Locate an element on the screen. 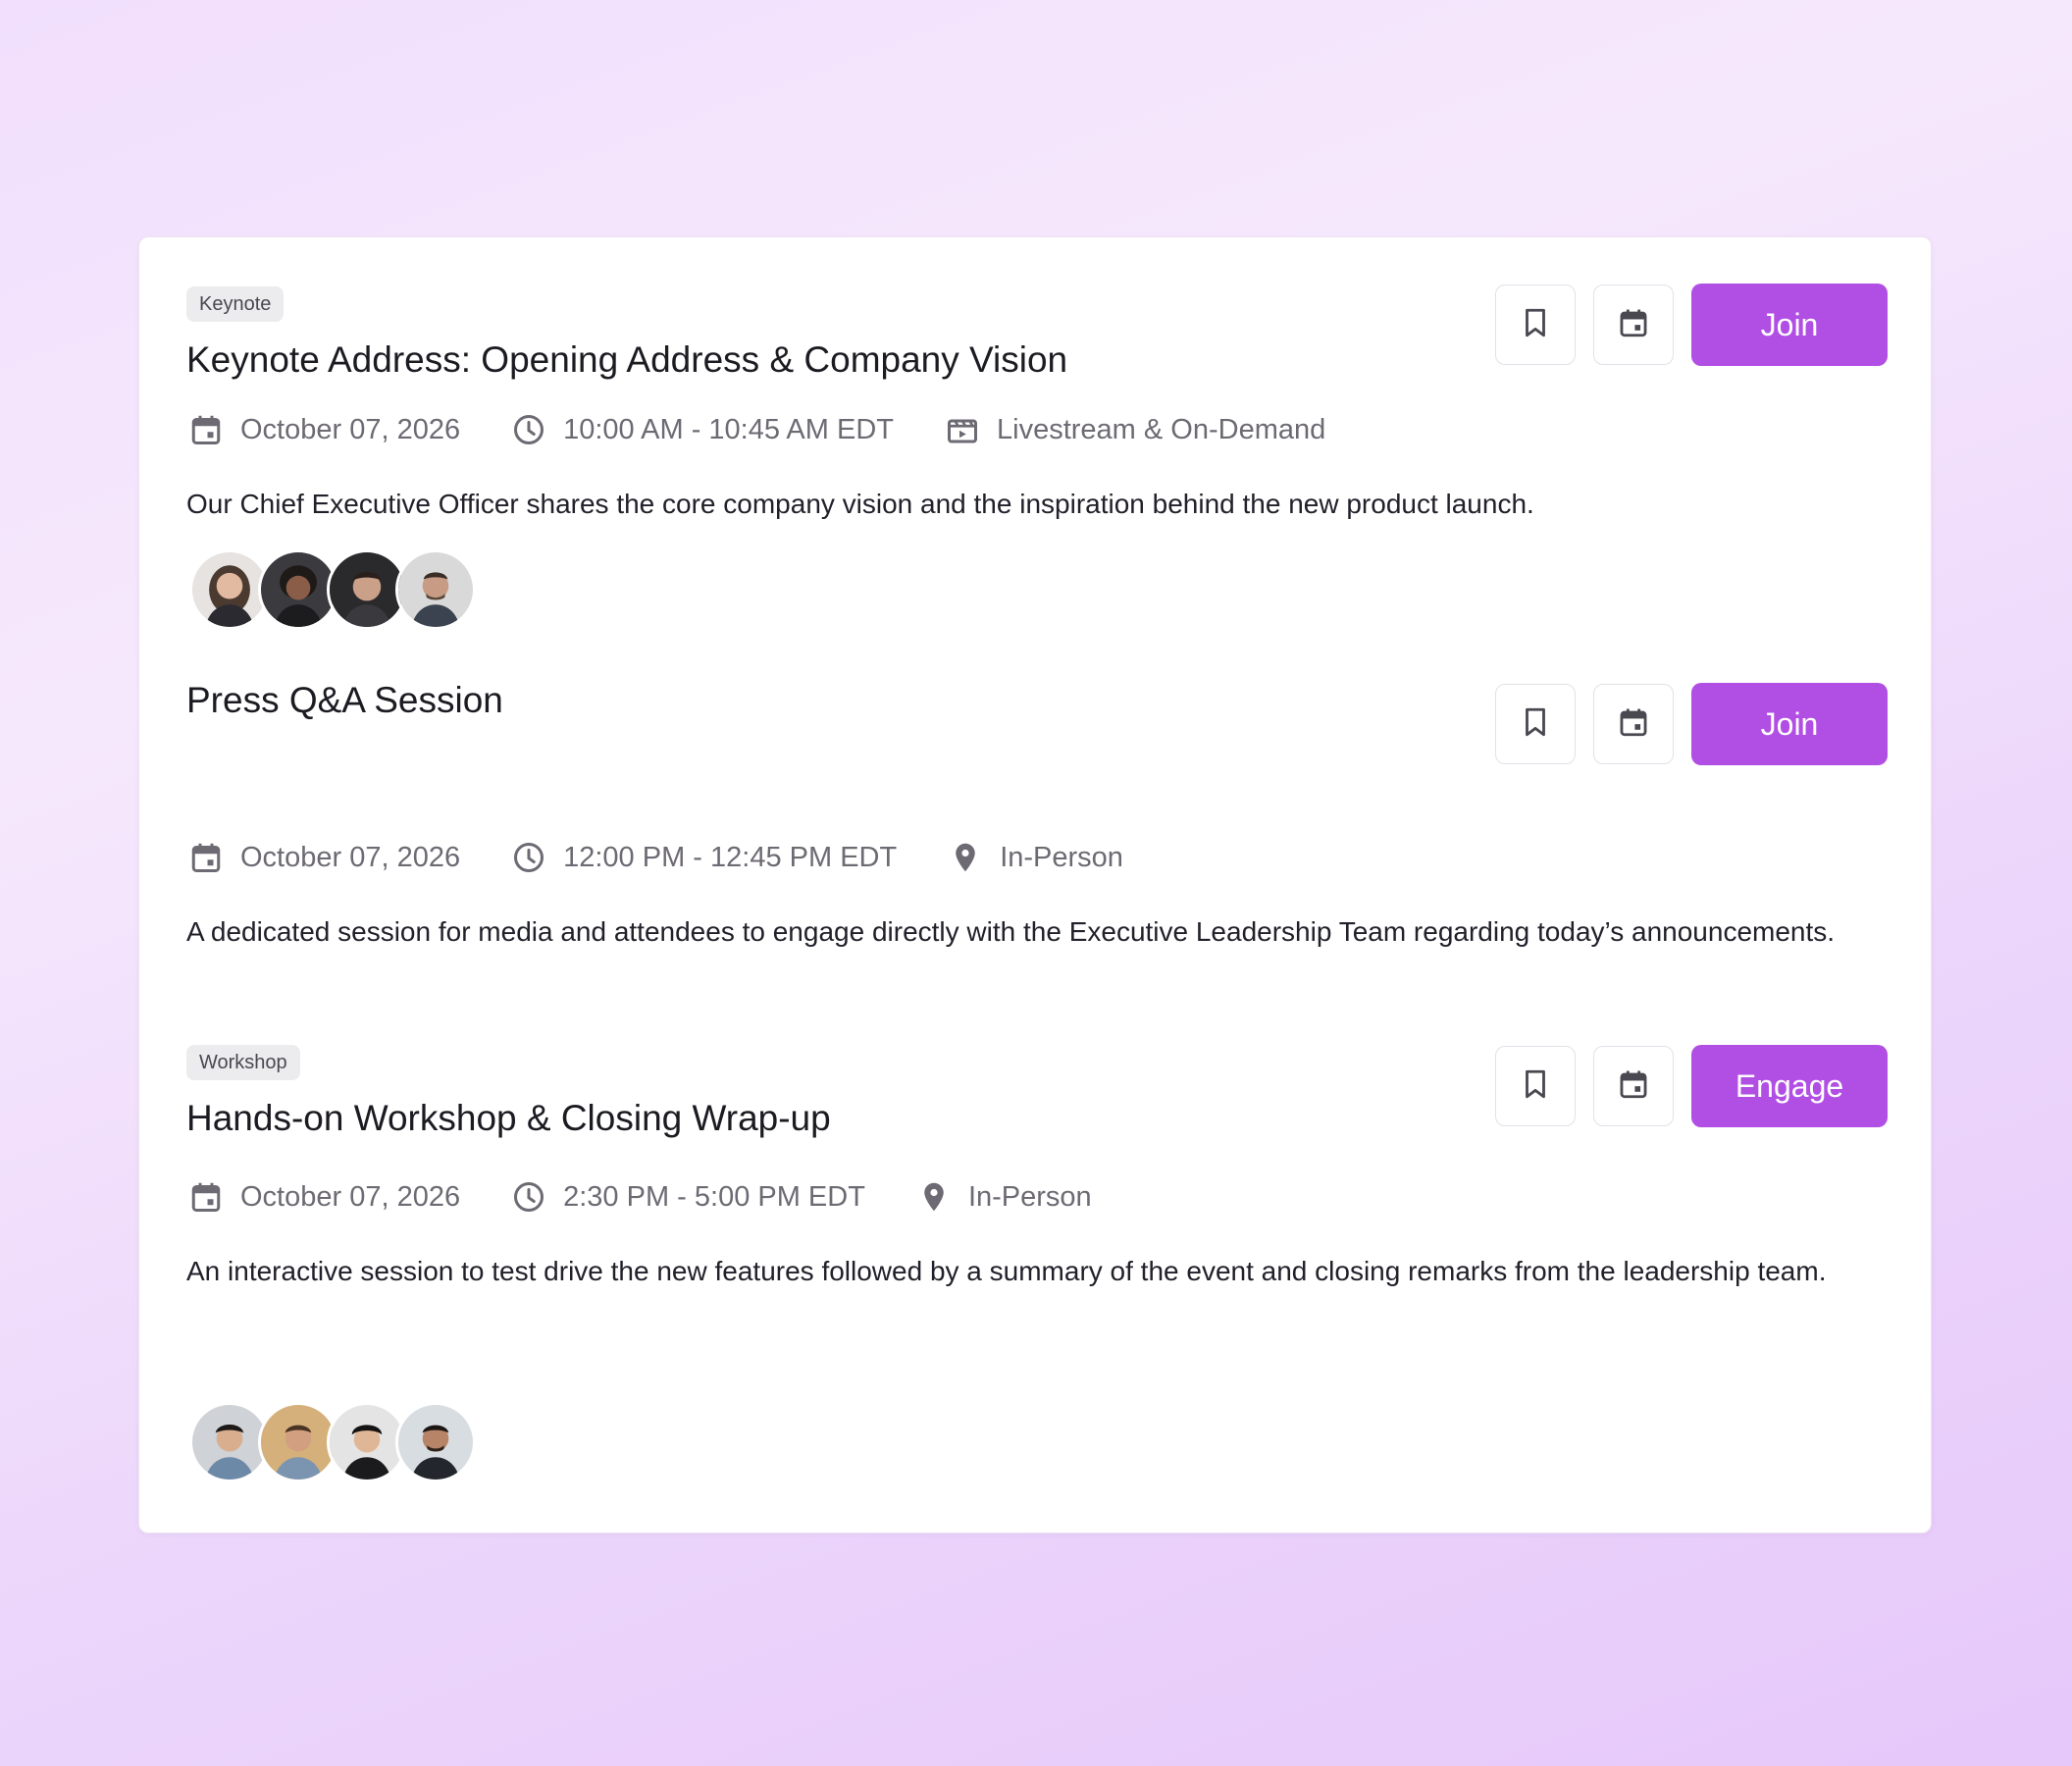 This screenshot has width=2072, height=1766. session-tag: Workshop is located at coordinates (243, 1062).